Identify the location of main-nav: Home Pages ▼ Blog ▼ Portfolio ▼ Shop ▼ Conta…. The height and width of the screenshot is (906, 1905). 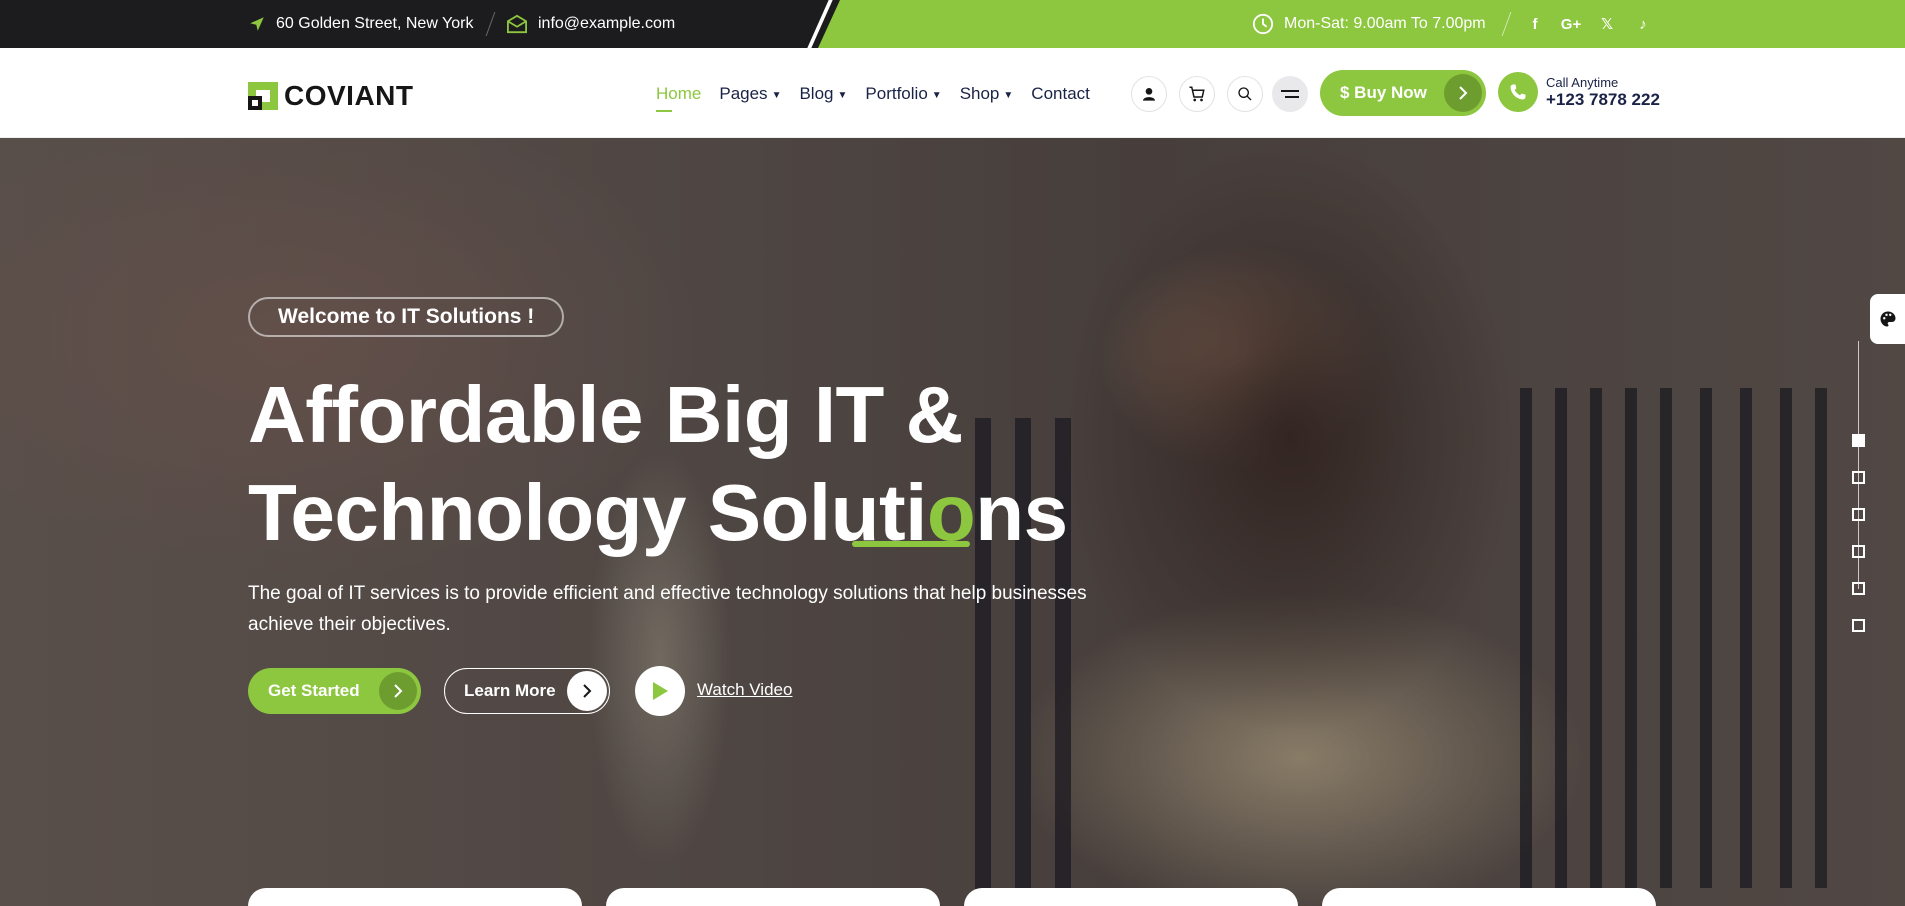
(873, 98).